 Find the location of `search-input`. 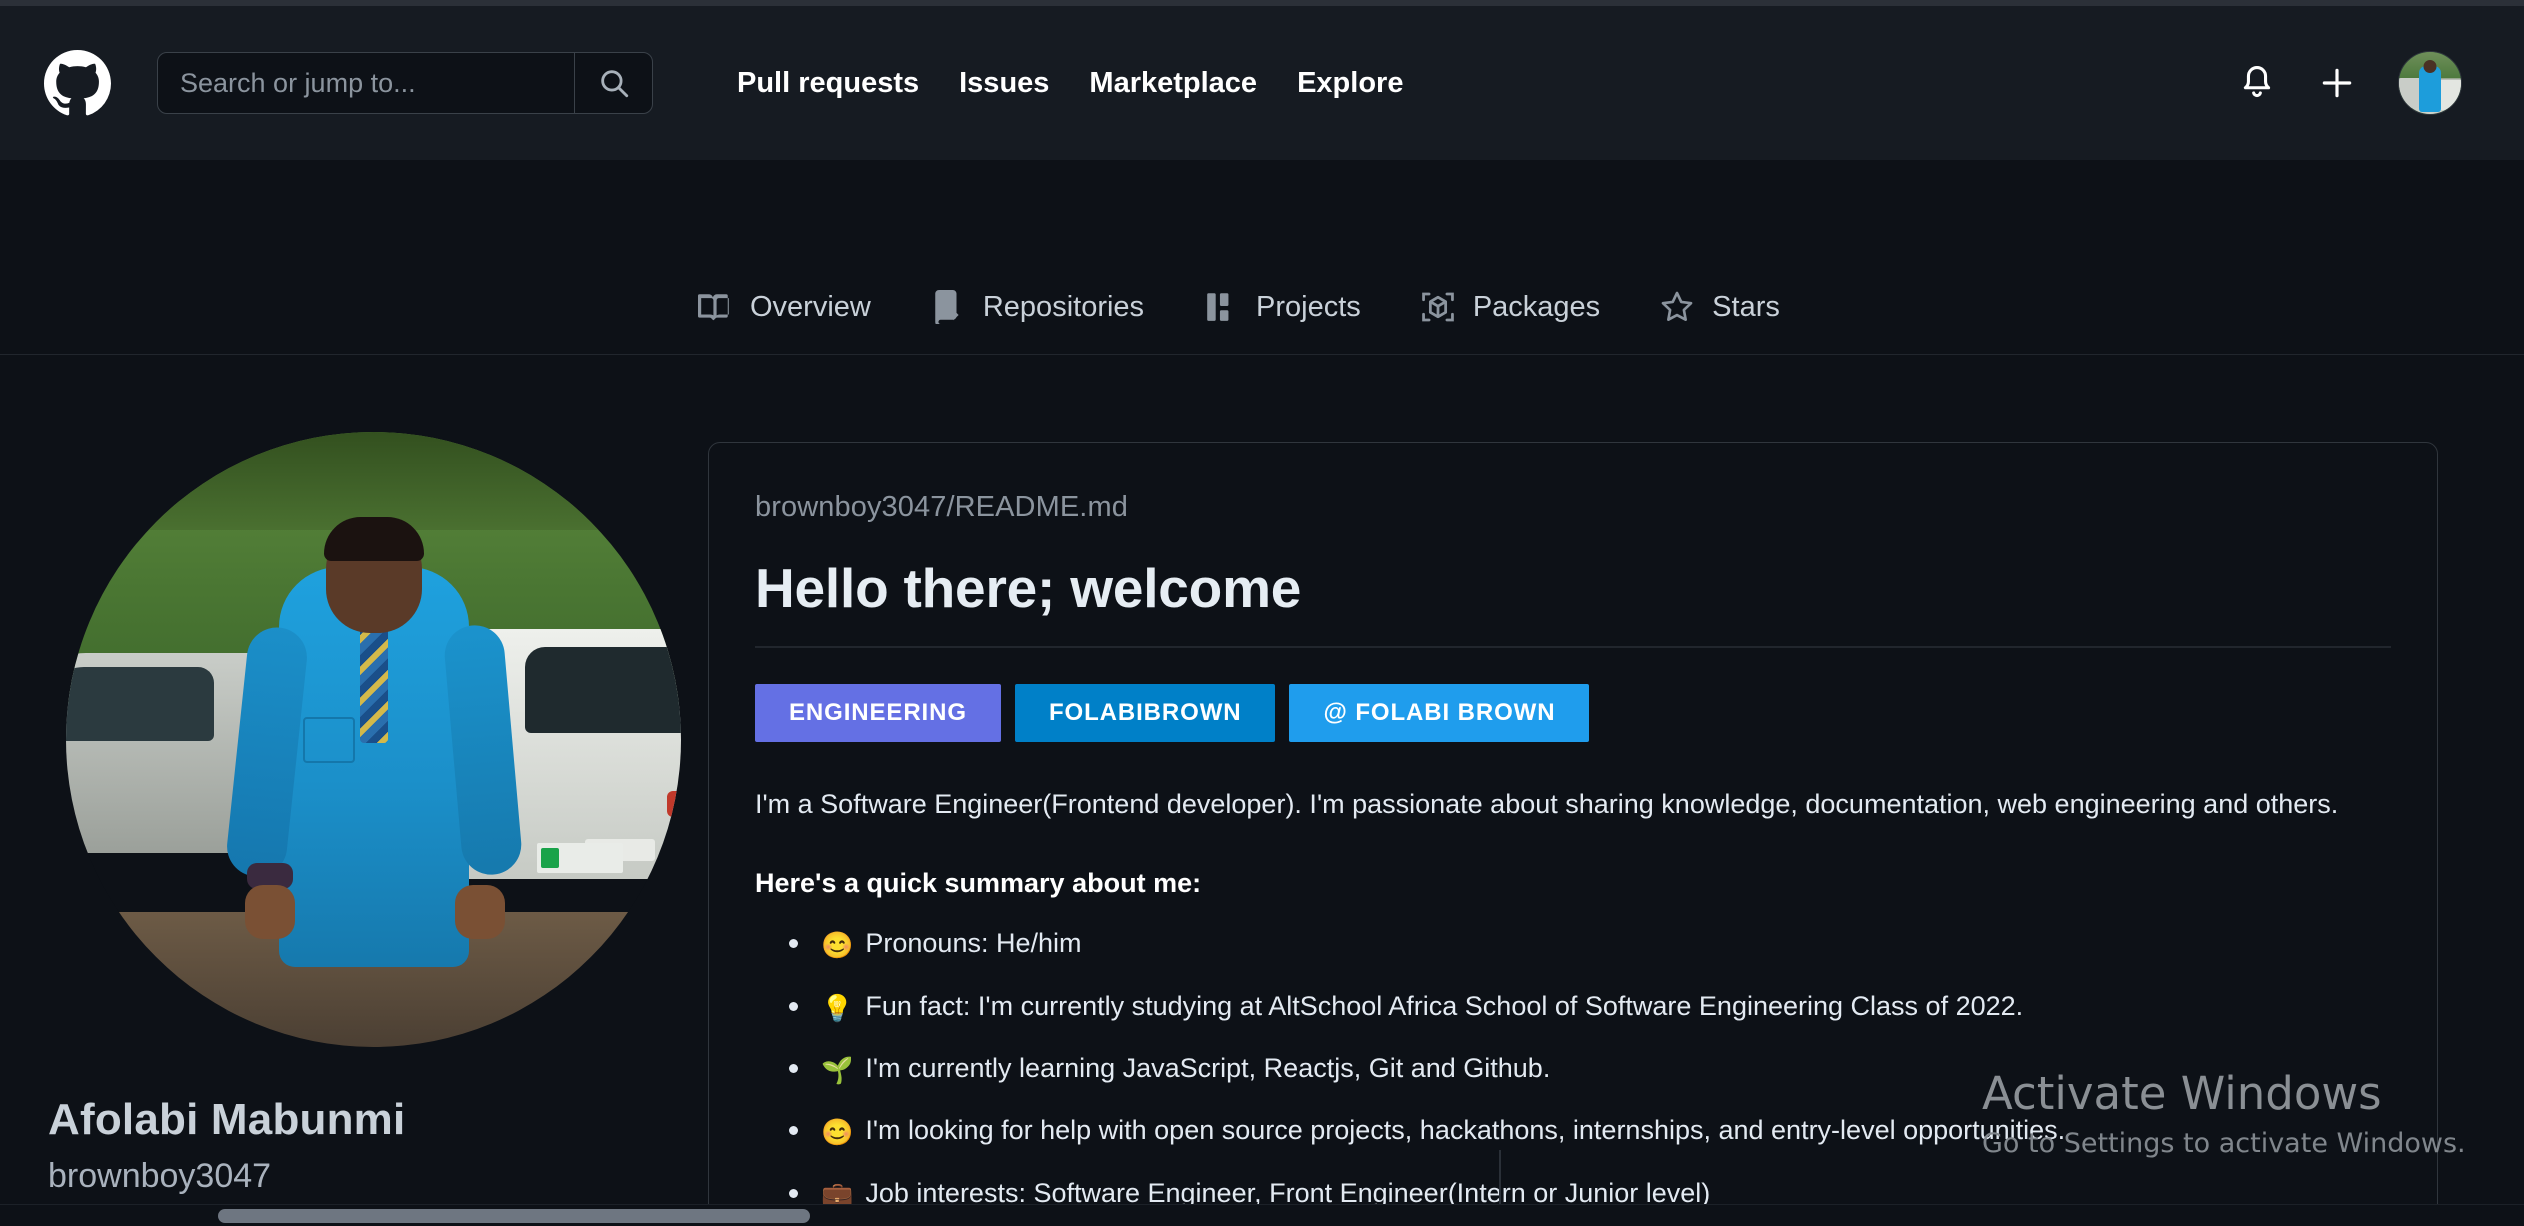

search-input is located at coordinates (366, 83).